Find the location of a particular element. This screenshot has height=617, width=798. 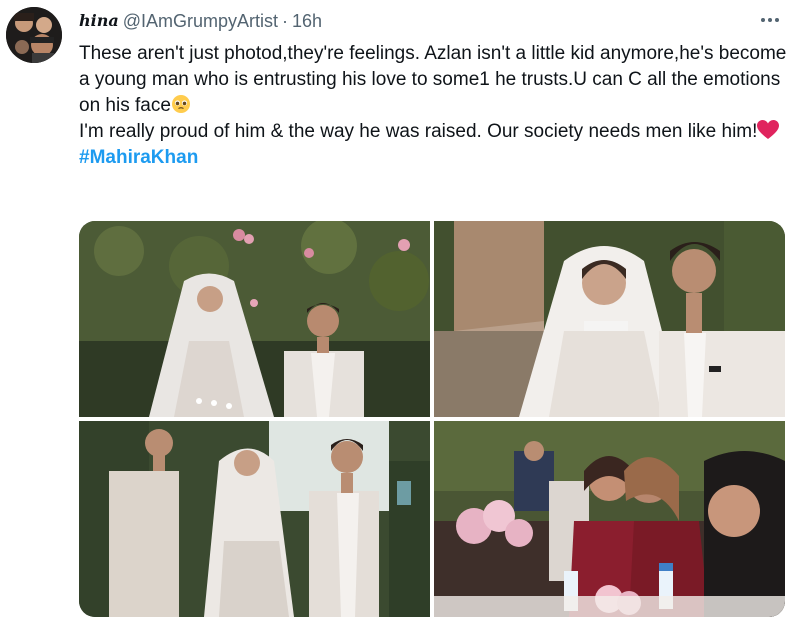

photo-bride-walking-escorted is located at coordinates (254, 519).